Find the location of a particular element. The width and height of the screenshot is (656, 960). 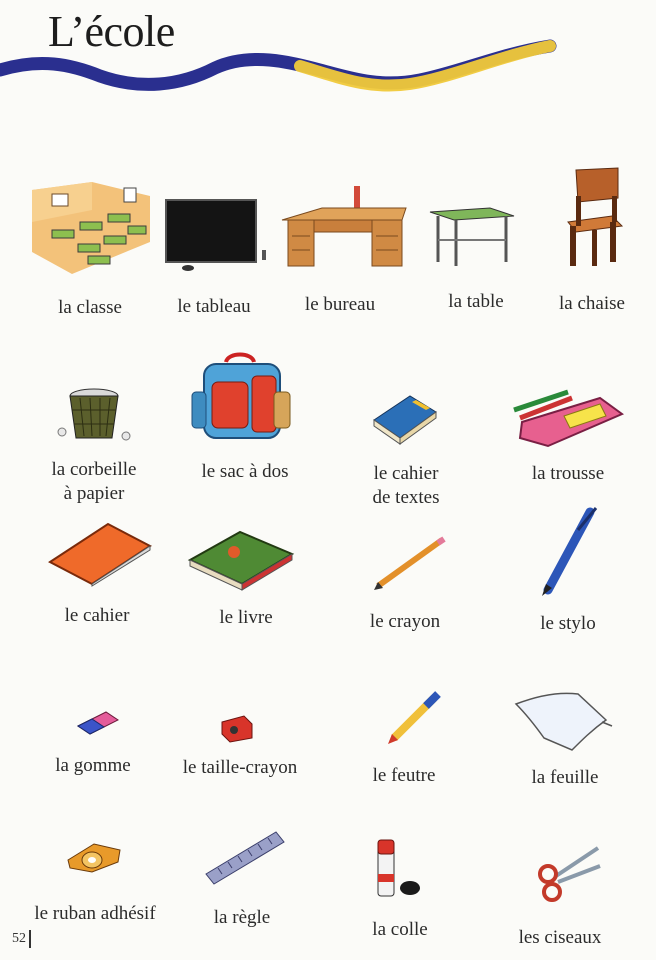

scissors-icon is located at coordinates (569, 874).